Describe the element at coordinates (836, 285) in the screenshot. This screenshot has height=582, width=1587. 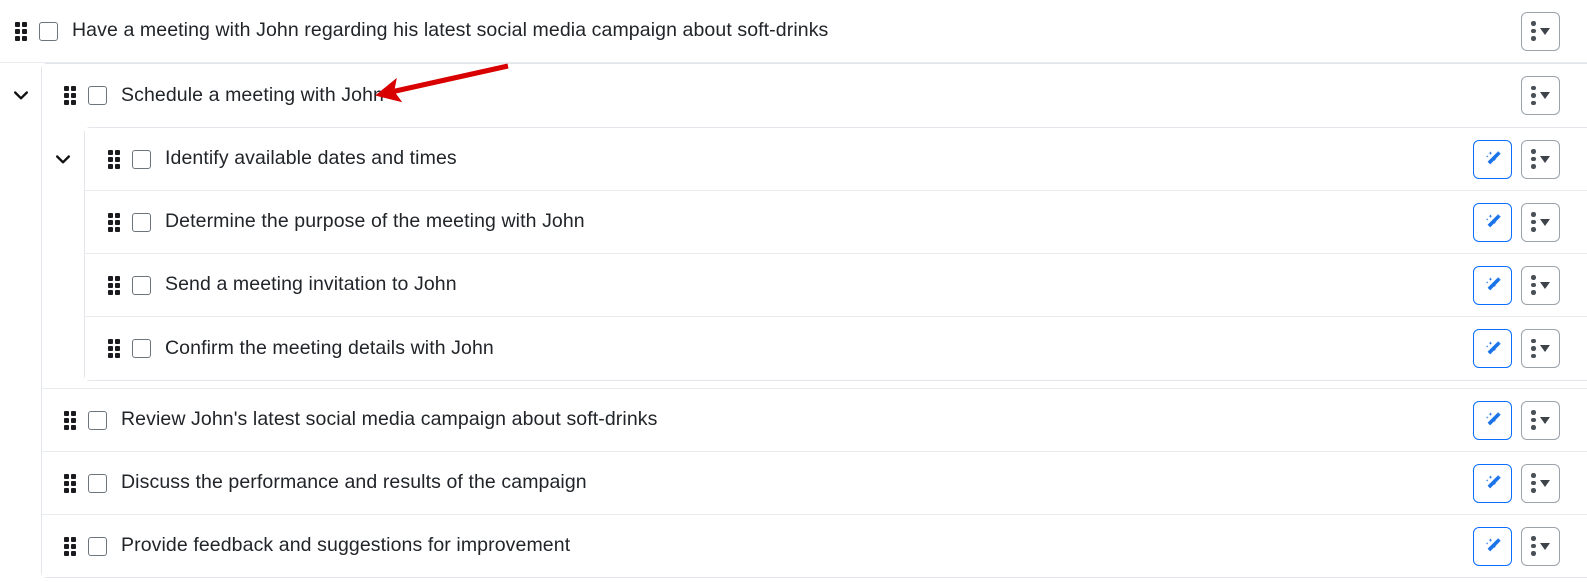
I see `task-row: Send a meeting invitation to John` at that location.